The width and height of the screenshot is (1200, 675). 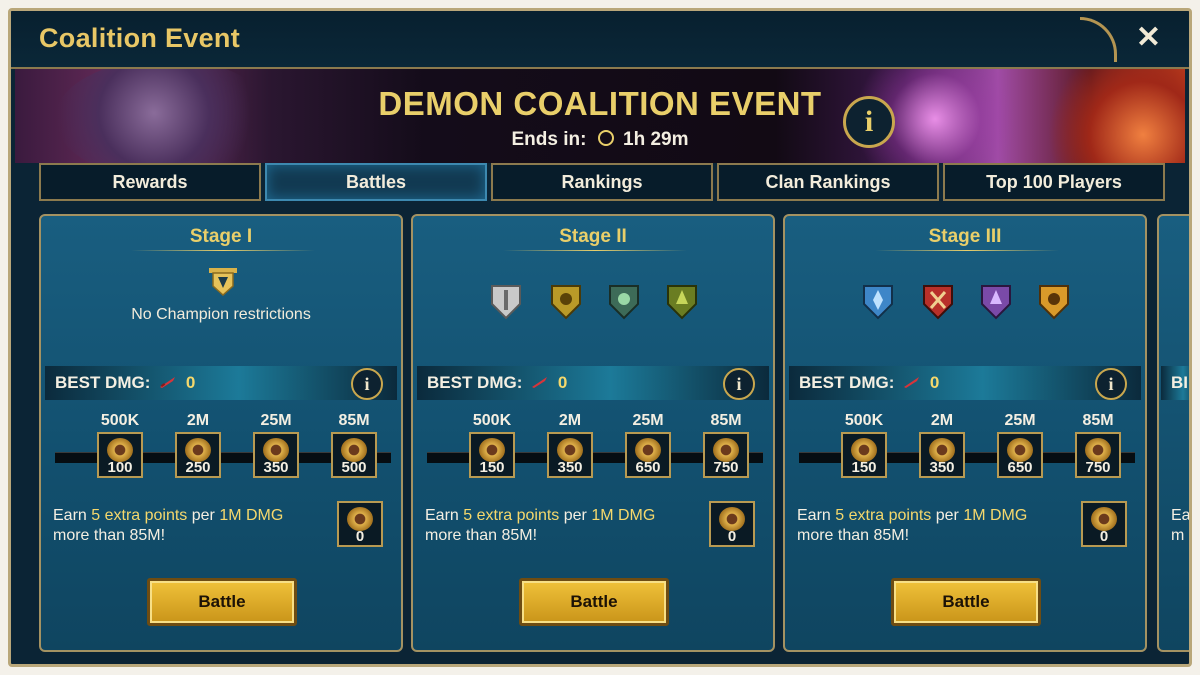 What do you see at coordinates (120, 455) in the screenshot?
I see `milestone-reward: 100` at bounding box center [120, 455].